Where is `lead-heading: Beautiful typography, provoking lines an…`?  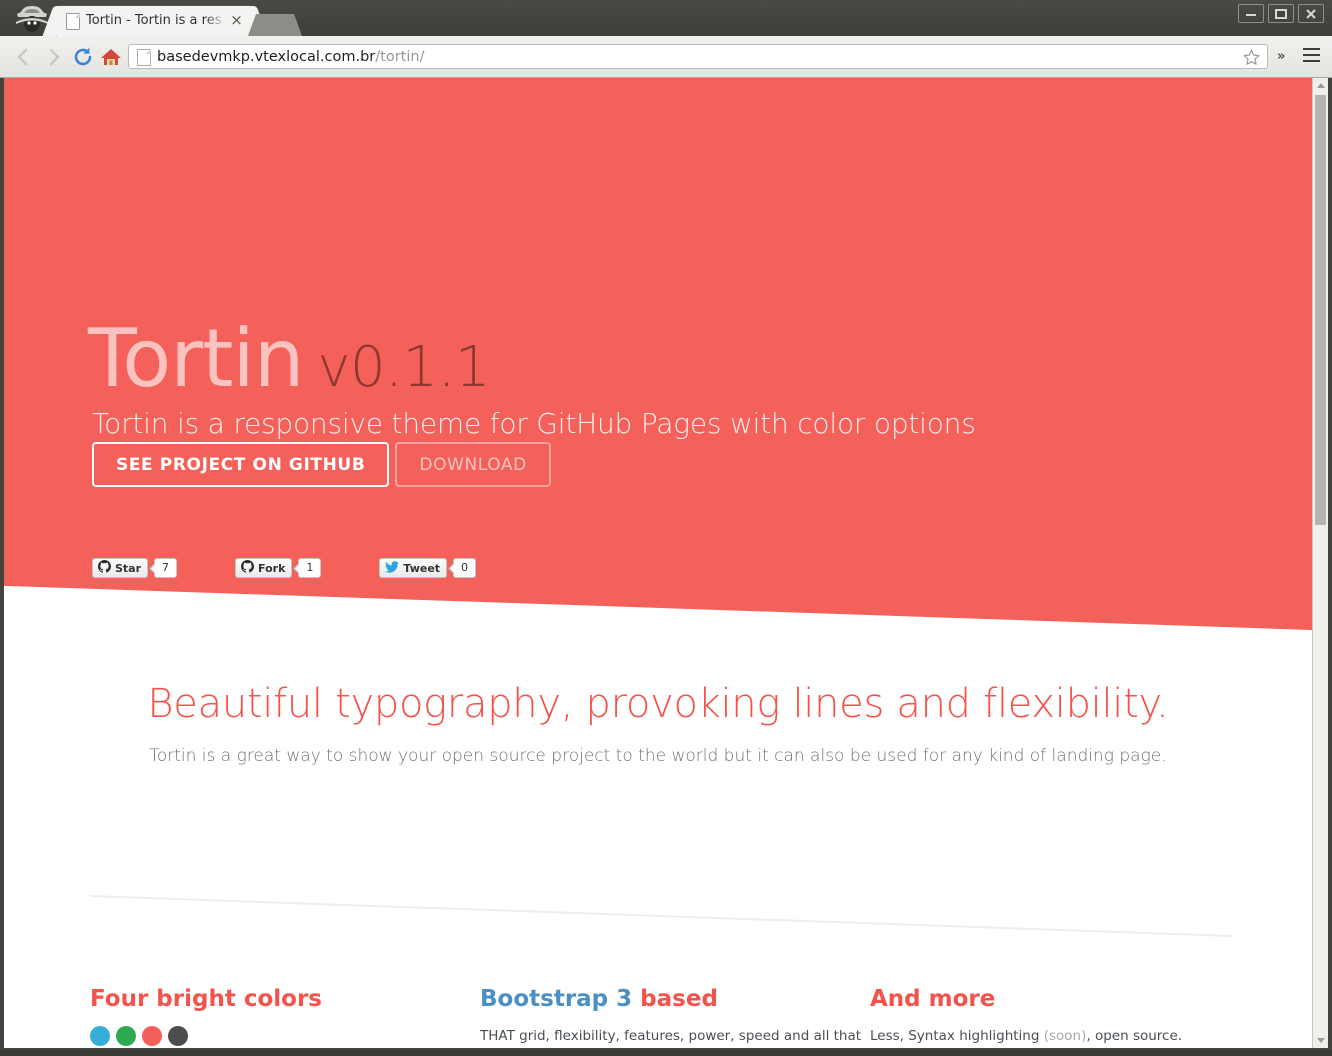 lead-heading: Beautiful typography, provoking lines an… is located at coordinates (658, 704).